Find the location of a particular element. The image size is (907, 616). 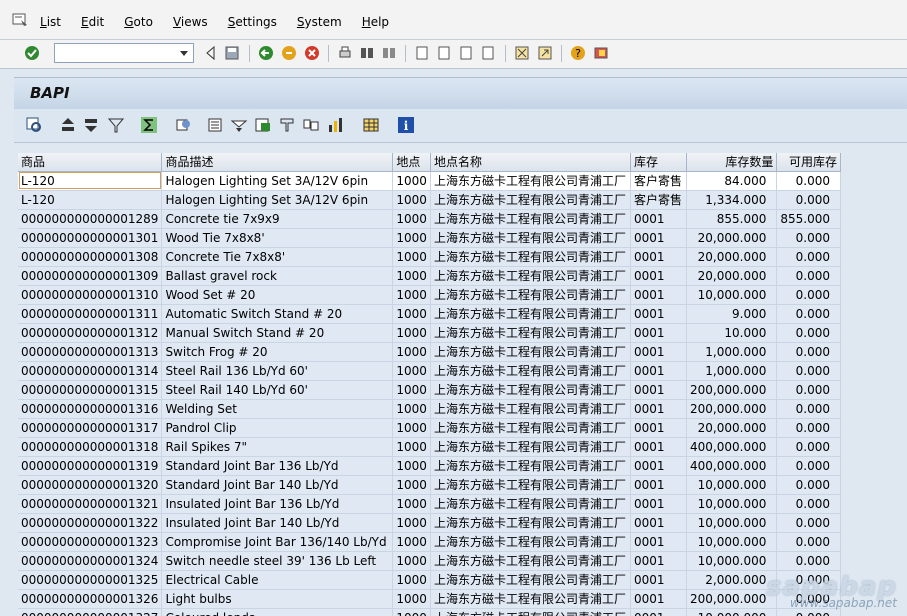

print-preview-icon is located at coordinates (183, 125).